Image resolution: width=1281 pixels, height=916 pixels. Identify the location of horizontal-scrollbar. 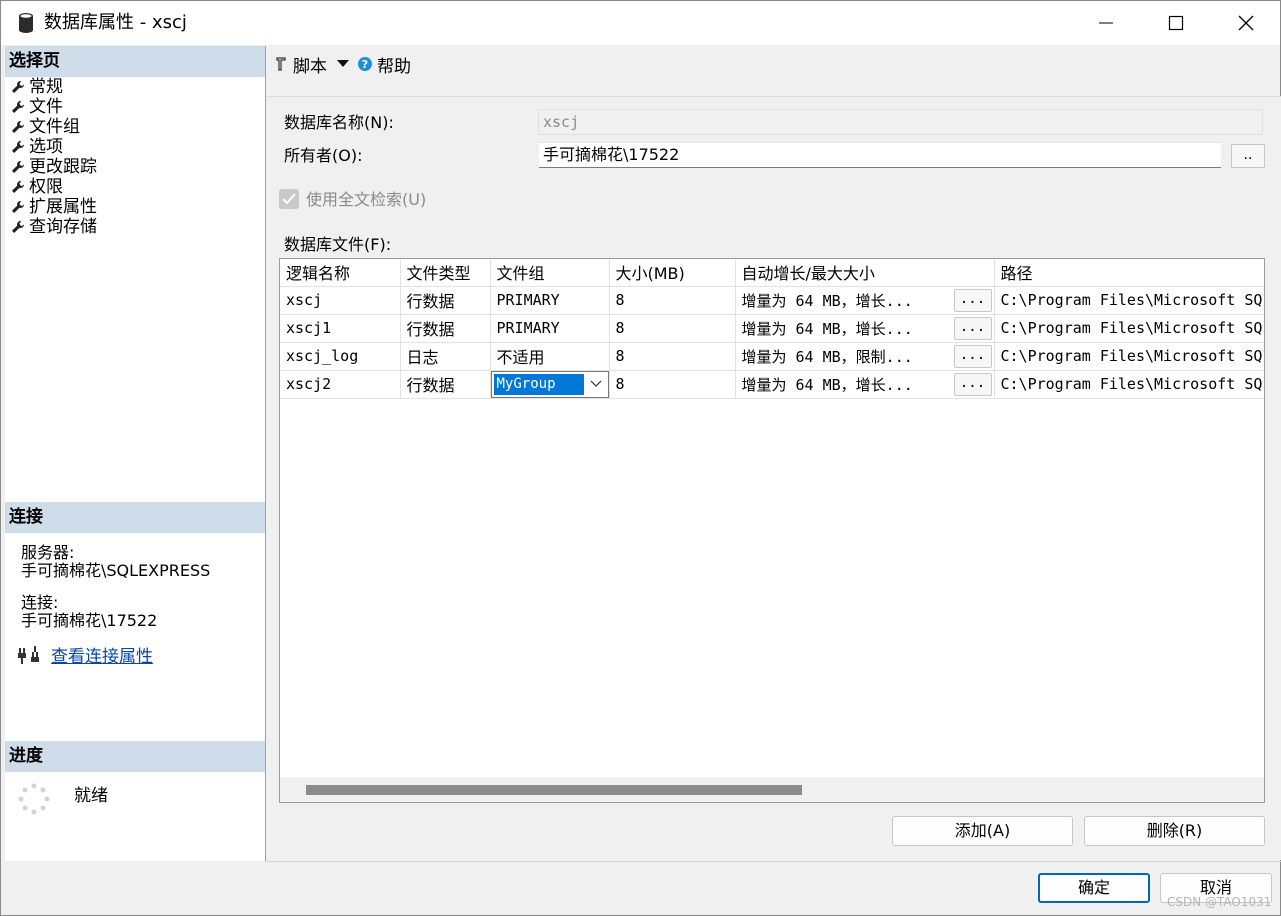
(772, 789).